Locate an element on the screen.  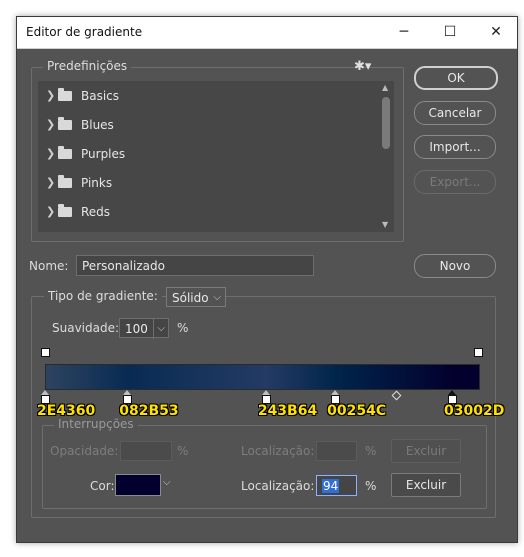
gradient-type-select: Sólido ⌵ is located at coordinates (196, 297).